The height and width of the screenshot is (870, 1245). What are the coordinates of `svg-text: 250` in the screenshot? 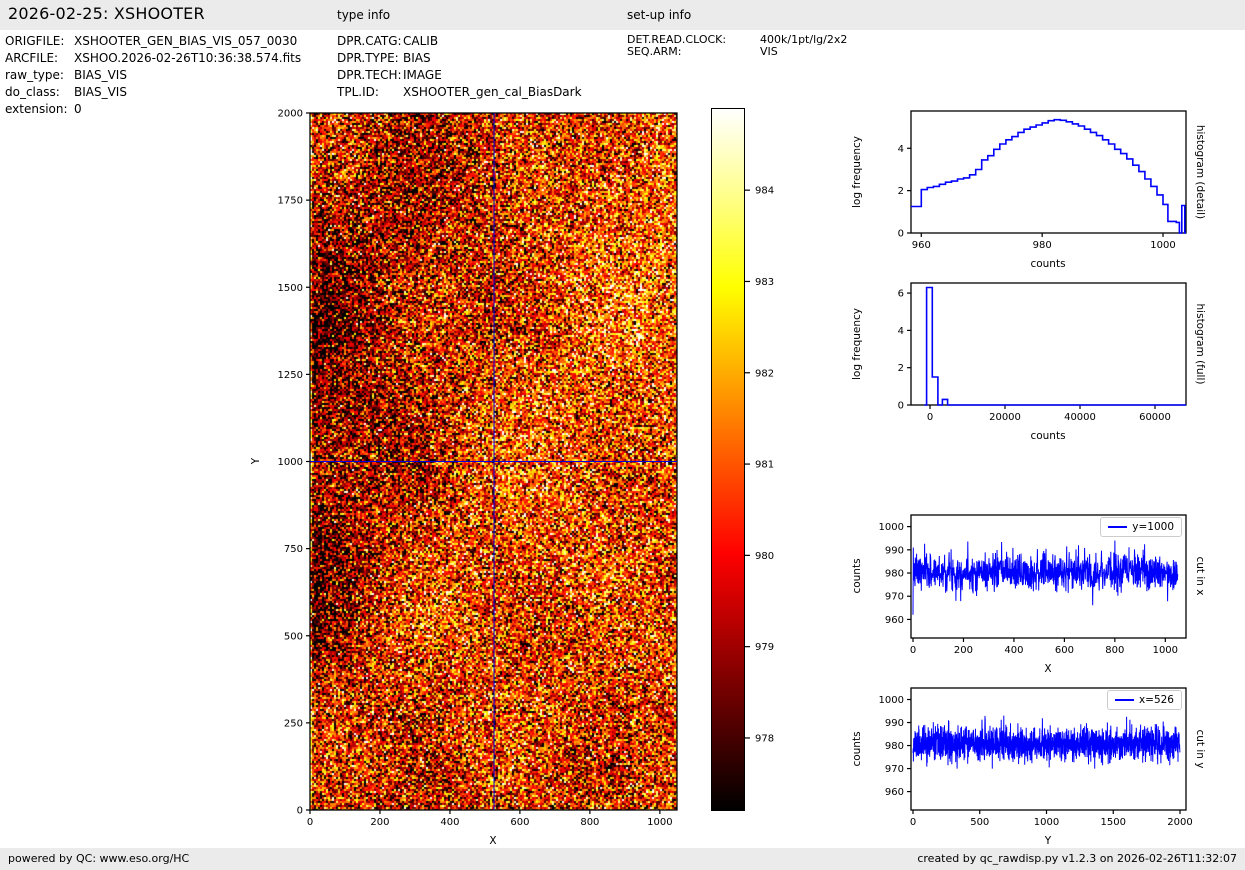 It's located at (293, 723).